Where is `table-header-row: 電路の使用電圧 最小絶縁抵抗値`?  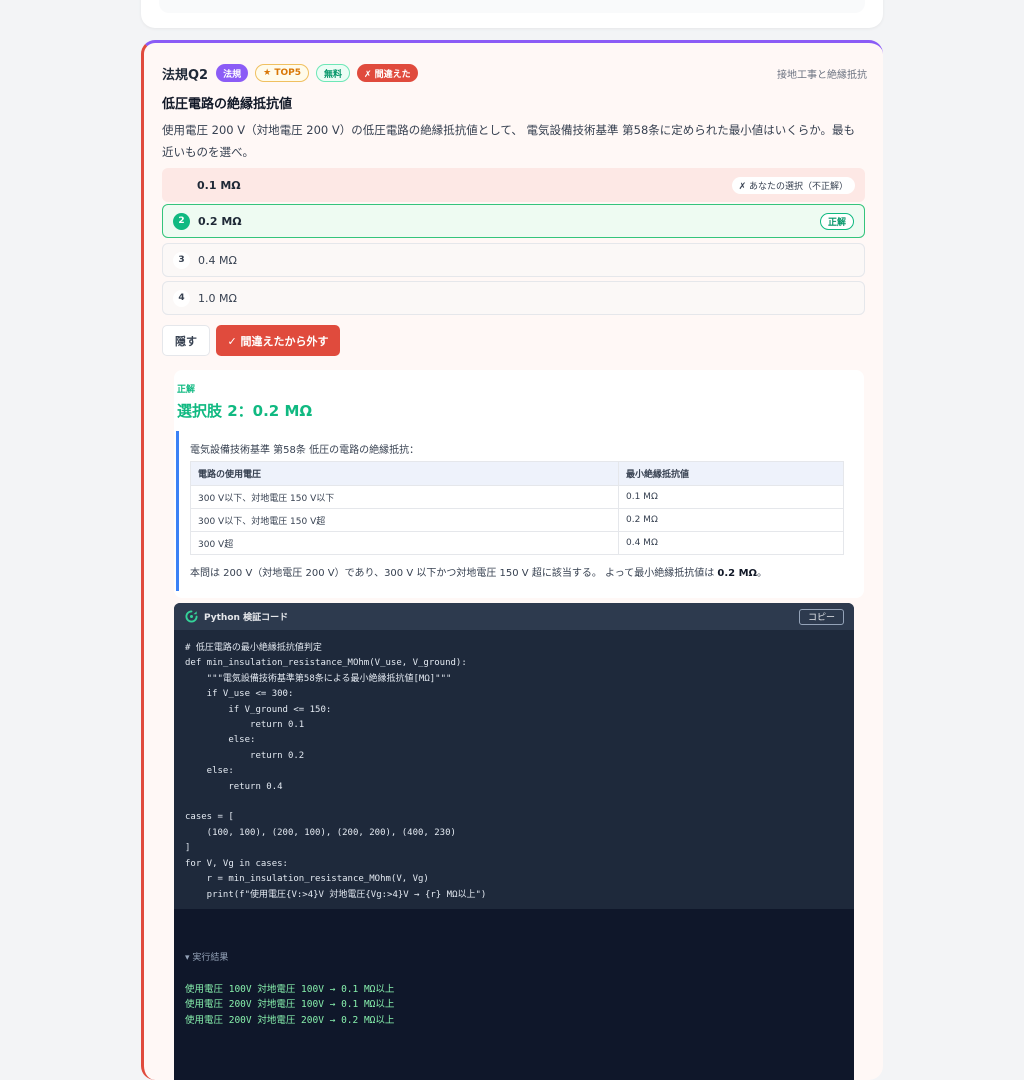
table-header-row: 電路の使用電圧 最小絶縁抵抗値 is located at coordinates (517, 473).